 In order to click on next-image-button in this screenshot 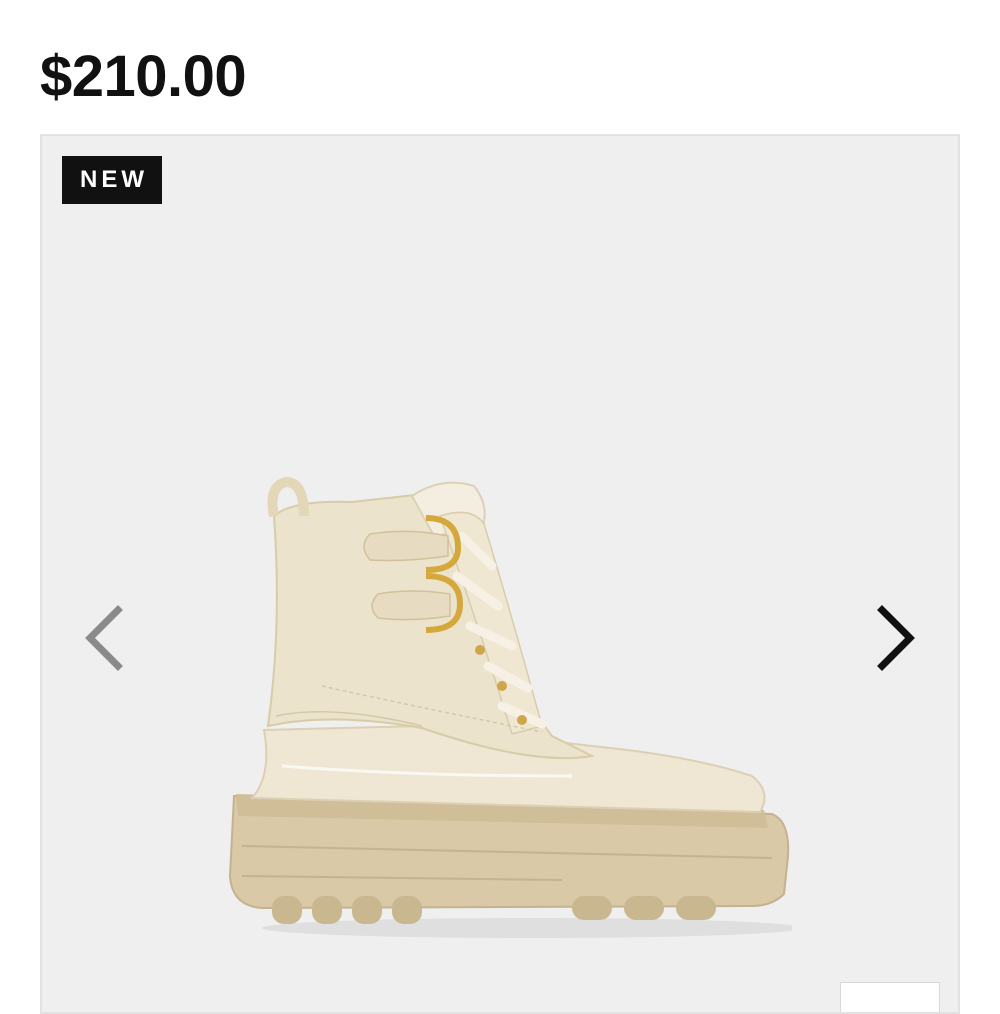, I will do `click(892, 638)`.